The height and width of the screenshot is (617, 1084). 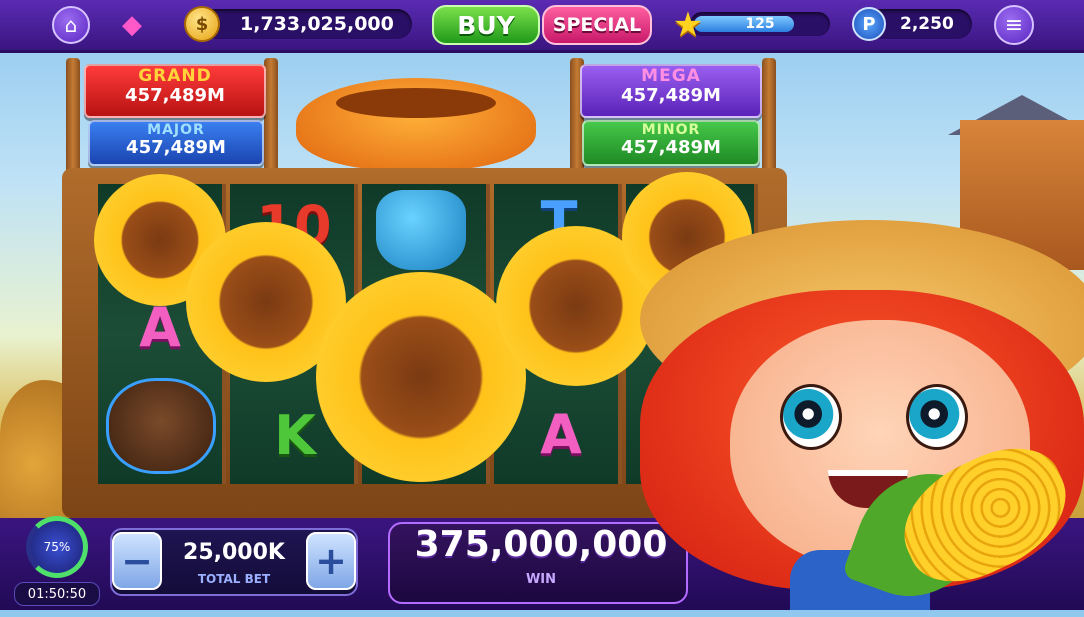 What do you see at coordinates (137, 561) in the screenshot?
I see `decrease-bet-button: −` at bounding box center [137, 561].